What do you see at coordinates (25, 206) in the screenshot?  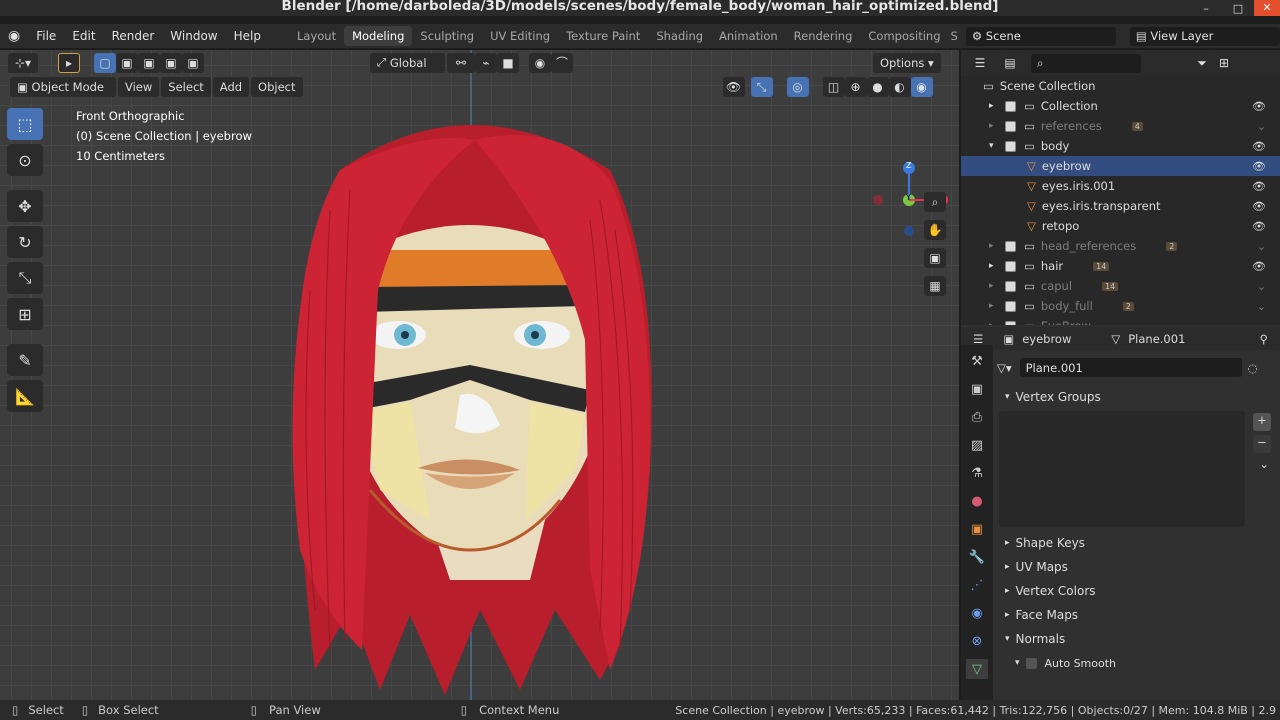 I see `move-tool-icon: ✥` at bounding box center [25, 206].